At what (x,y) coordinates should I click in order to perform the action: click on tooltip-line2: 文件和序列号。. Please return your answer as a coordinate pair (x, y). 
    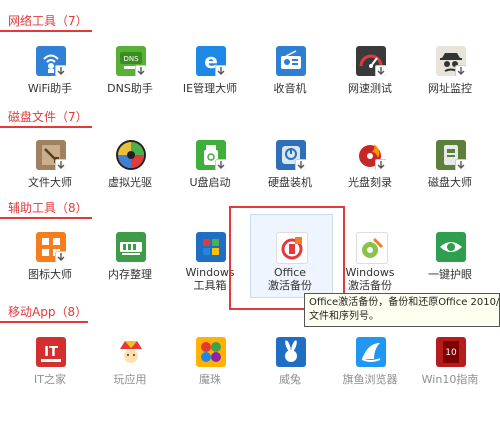
    Looking at the image, I should click on (344, 316).